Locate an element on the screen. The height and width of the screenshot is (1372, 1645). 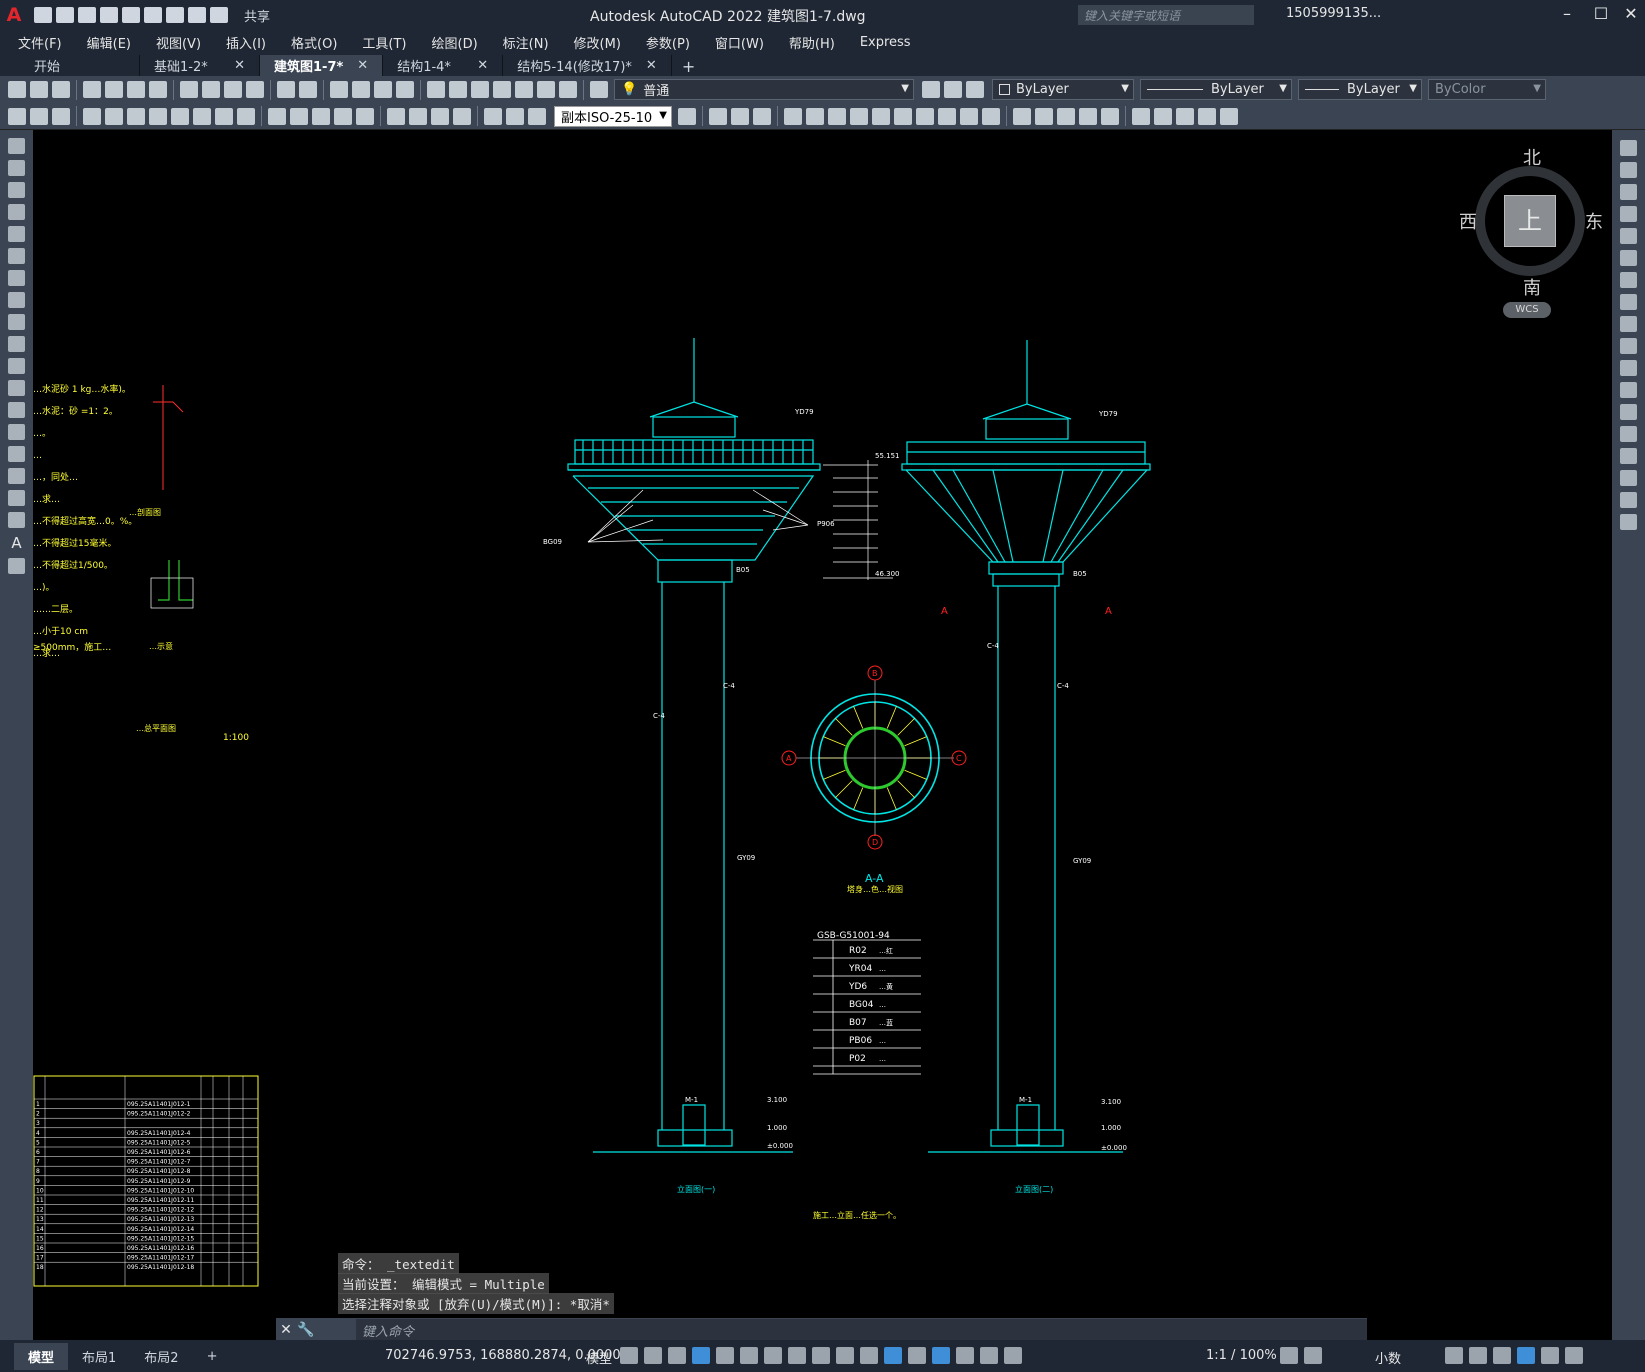
copy-icon is located at coordinates (1628, 170).